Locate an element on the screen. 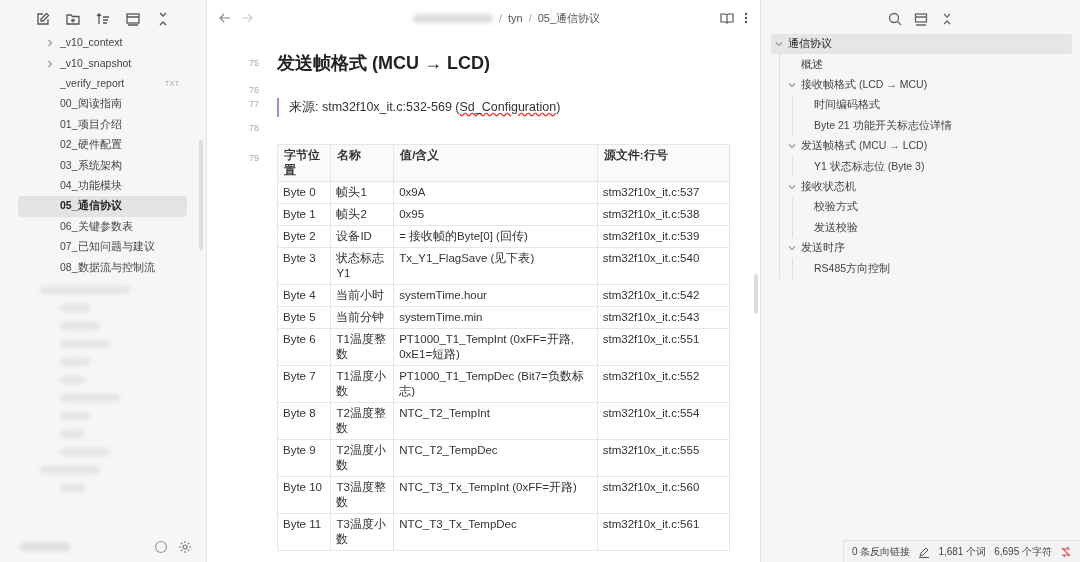 The height and width of the screenshot is (562, 1080). outline-item: 概述 is located at coordinates (921, 64).